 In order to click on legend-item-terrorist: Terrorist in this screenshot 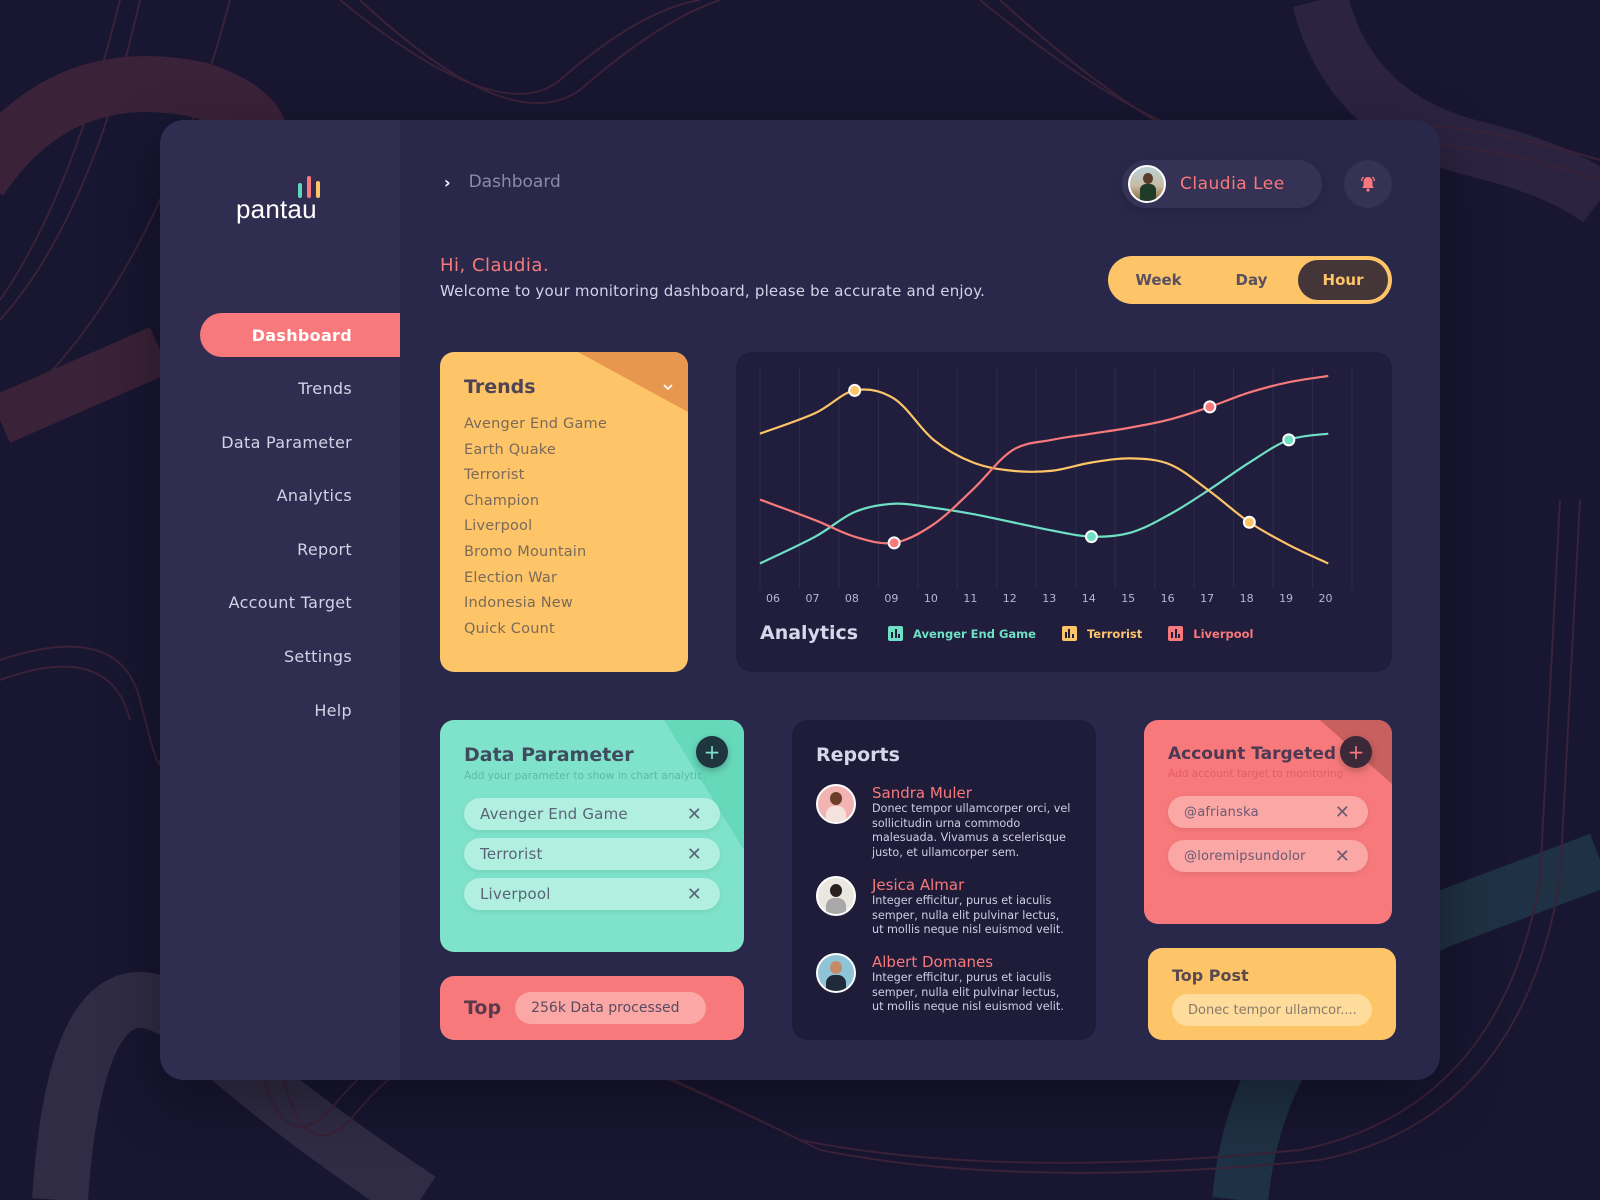, I will do `click(1102, 633)`.